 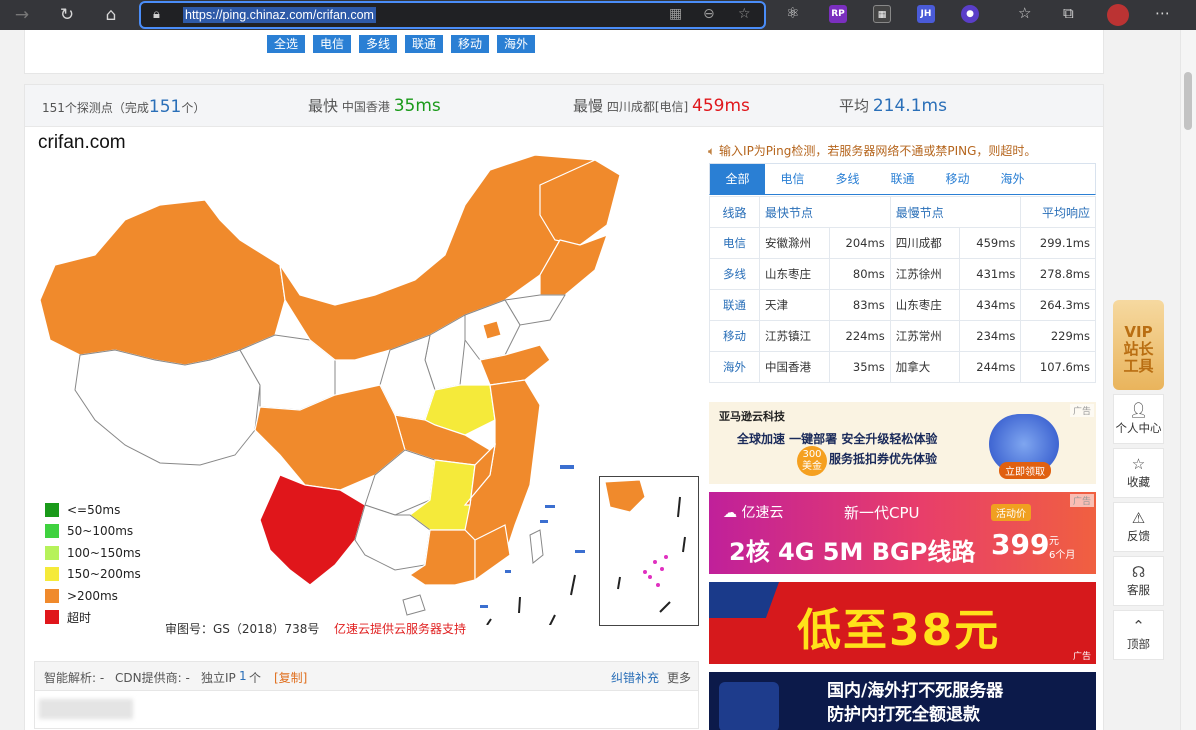 What do you see at coordinates (365, 107) in the screenshot?
I see `fastest-location: 中国香港` at bounding box center [365, 107].